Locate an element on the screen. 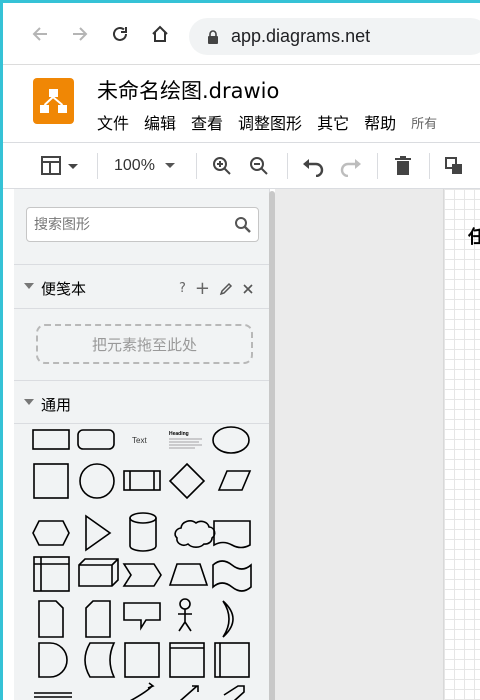 This screenshot has height=700, width=480. triangle-shape is located at coordinates (98, 533).